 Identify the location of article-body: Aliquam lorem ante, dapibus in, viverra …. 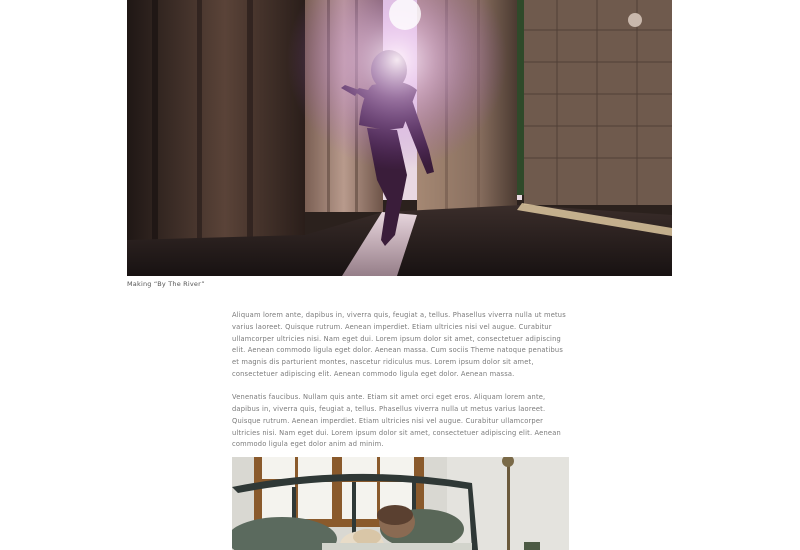
(402, 380).